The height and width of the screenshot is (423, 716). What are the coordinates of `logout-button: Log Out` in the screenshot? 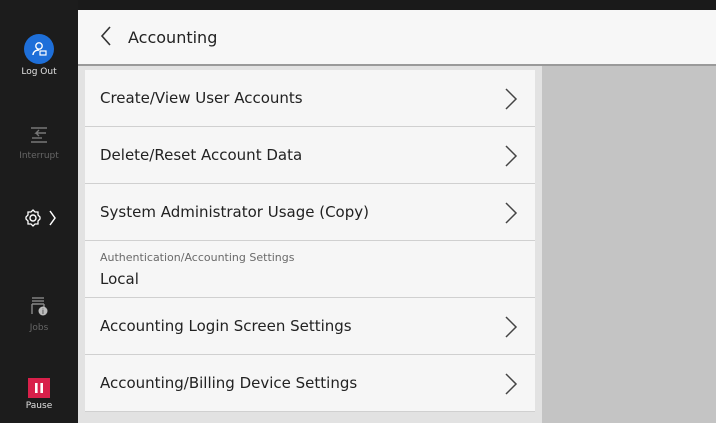 It's located at (39, 55).